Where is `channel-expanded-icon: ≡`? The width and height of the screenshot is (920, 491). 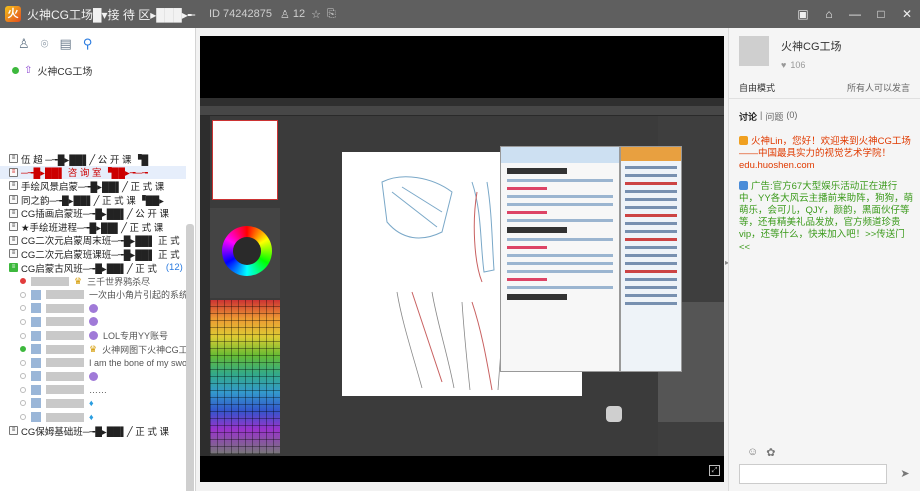 channel-expanded-icon: ≡ is located at coordinates (13, 268).